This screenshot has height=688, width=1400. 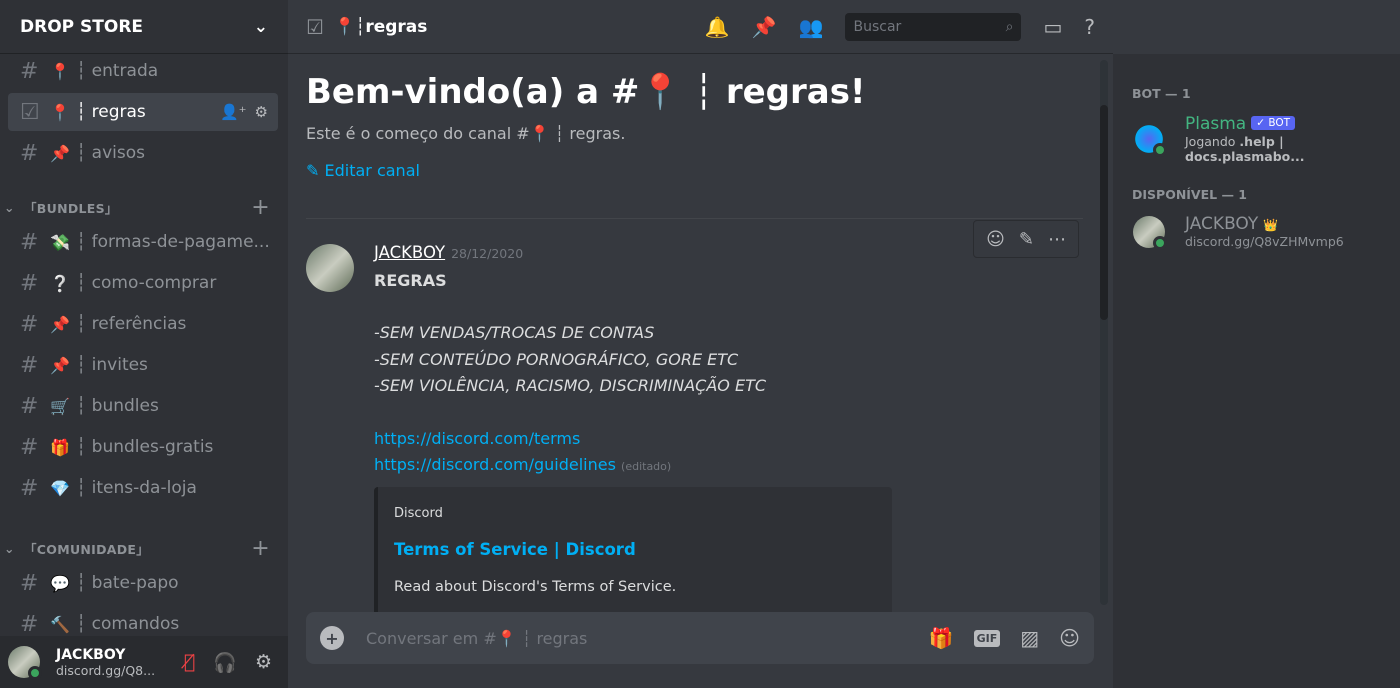 I want to click on channel-item: # 📌 ┆ invites, so click(x=143, y=365).